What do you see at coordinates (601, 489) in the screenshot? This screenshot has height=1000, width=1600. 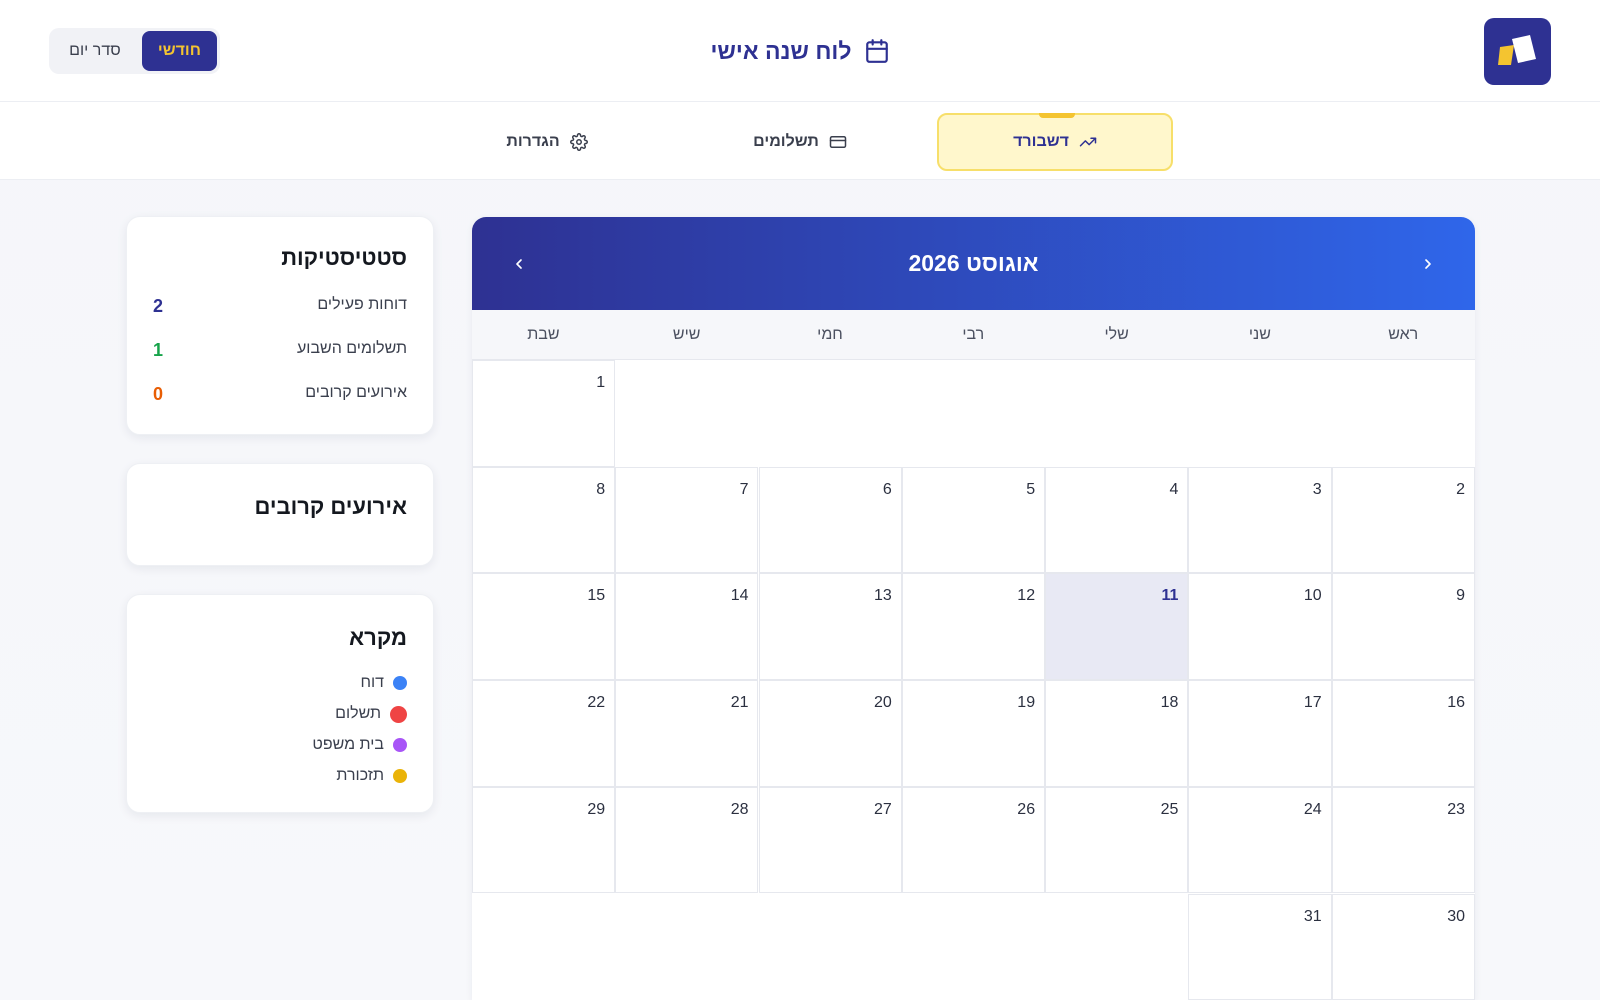 I see `day-number: 8` at bounding box center [601, 489].